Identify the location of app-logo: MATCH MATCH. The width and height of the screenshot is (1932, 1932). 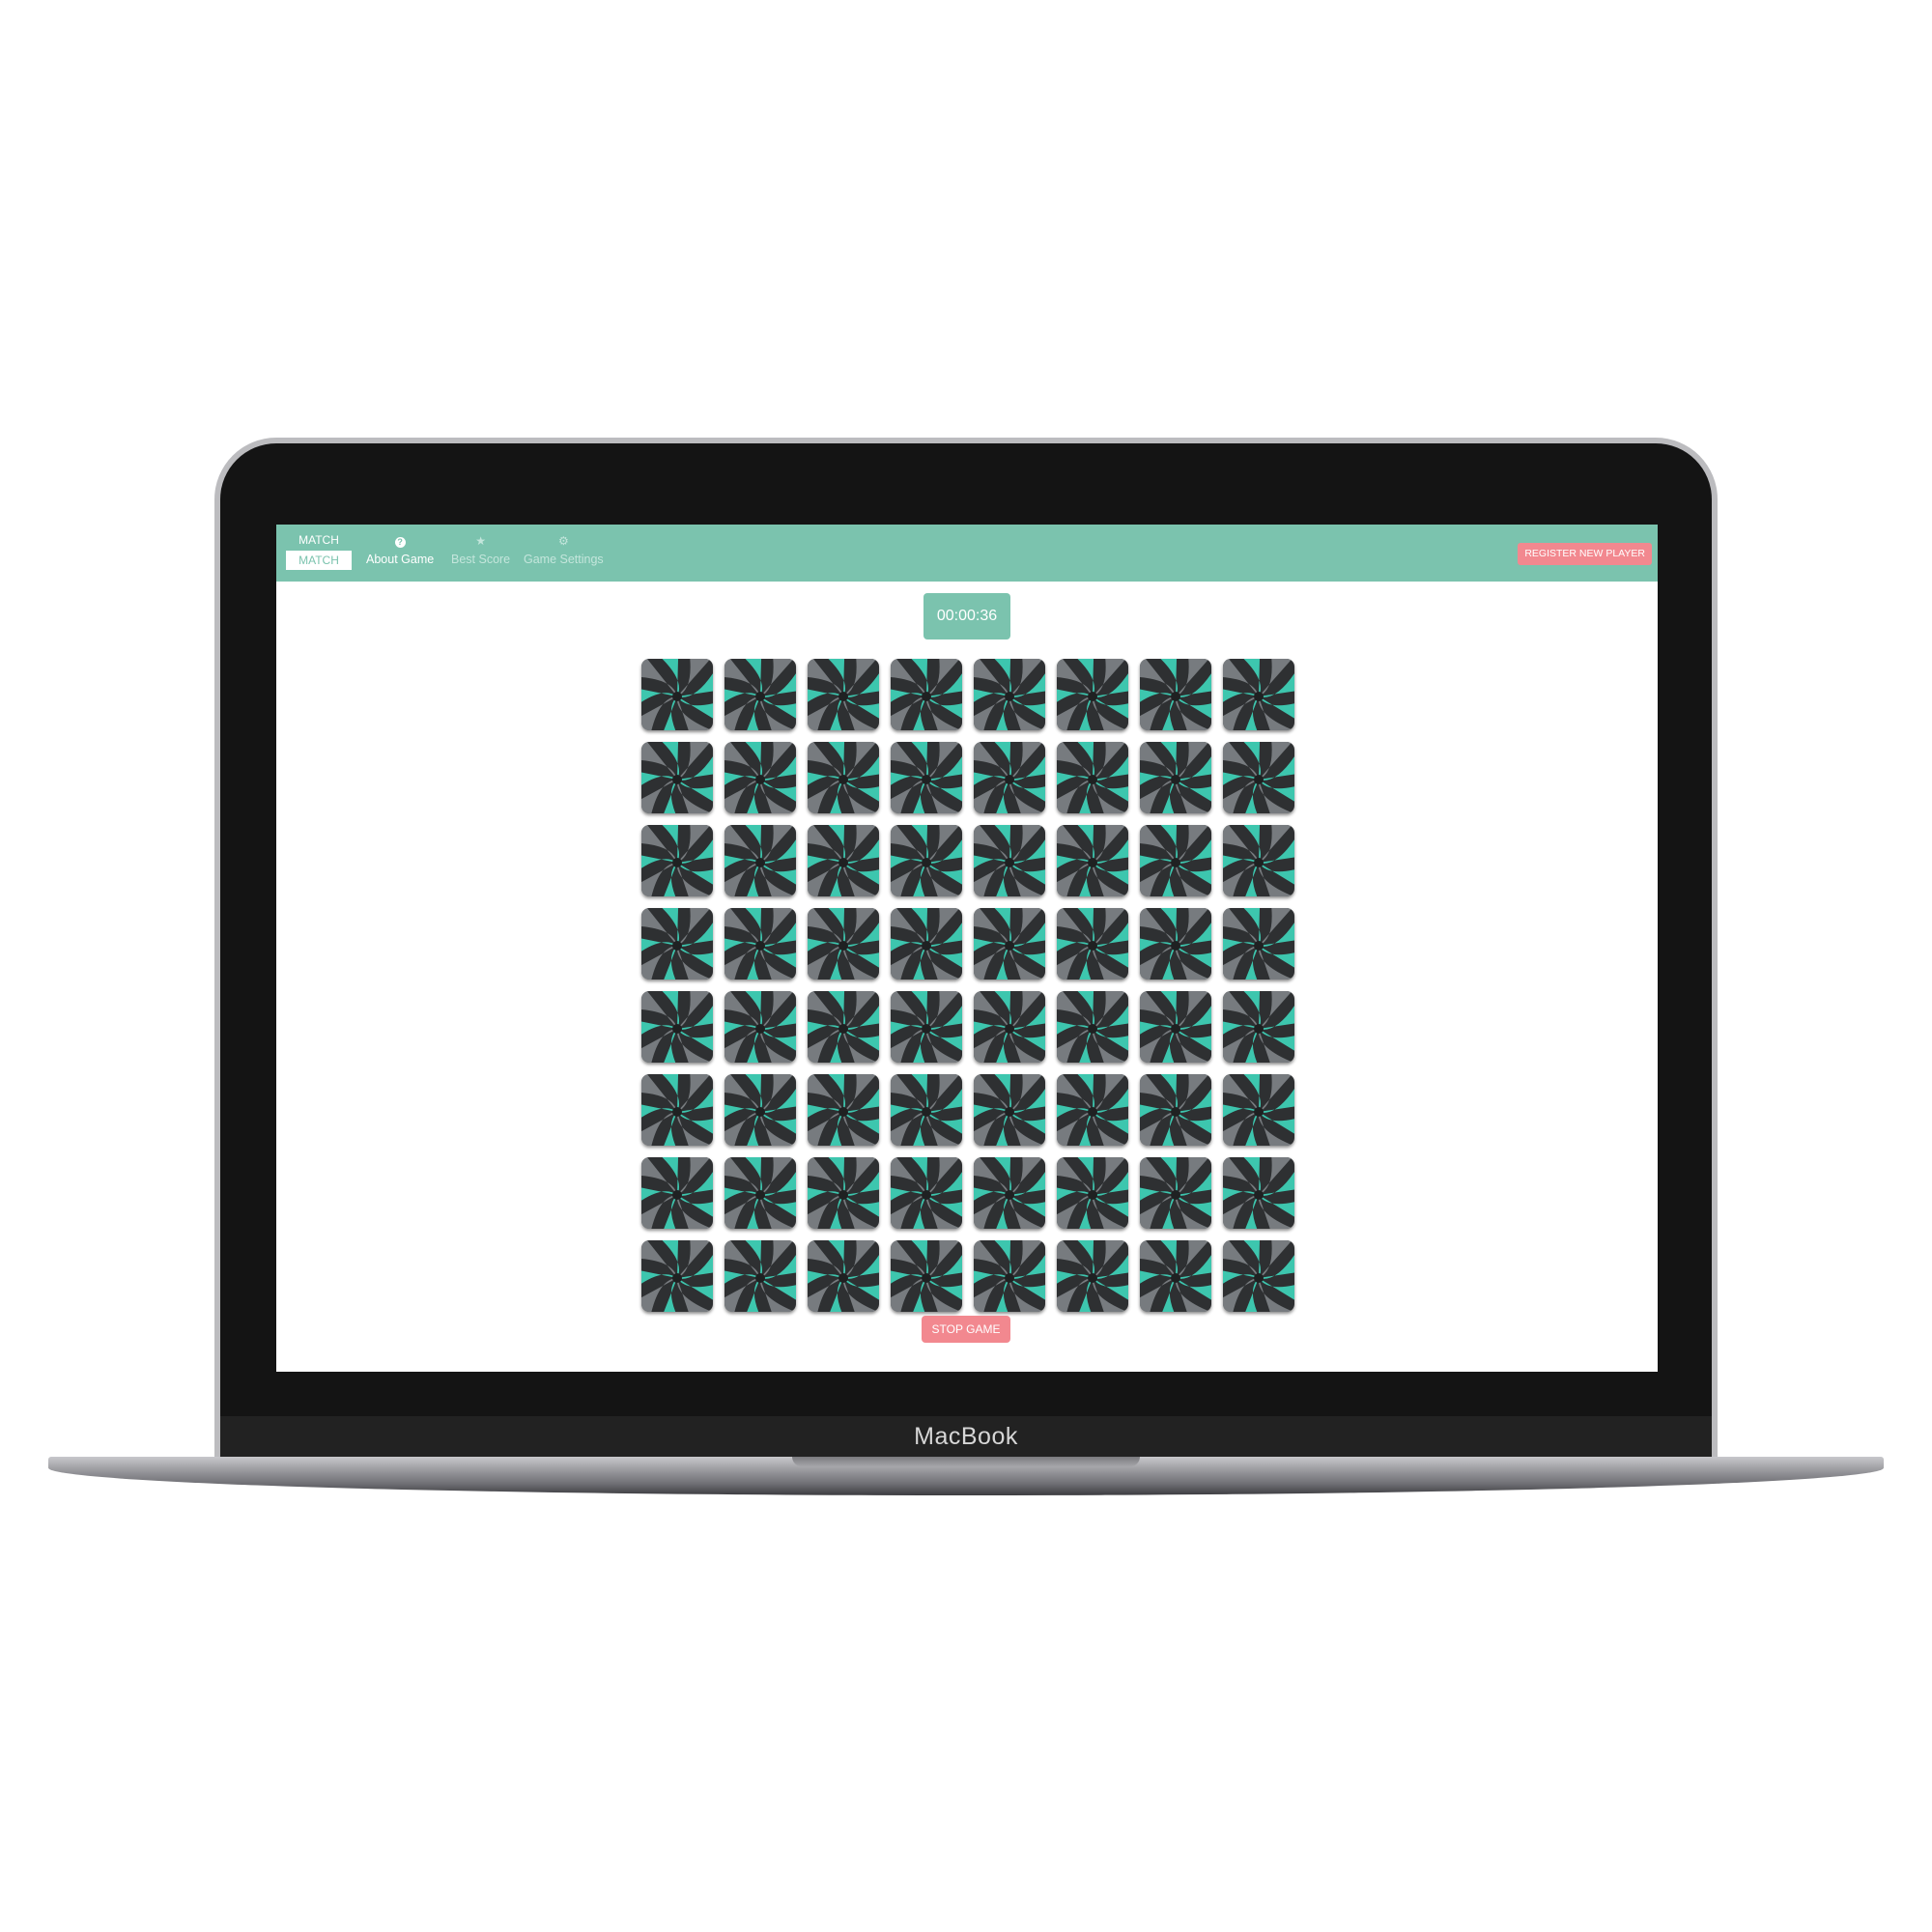
(319, 551).